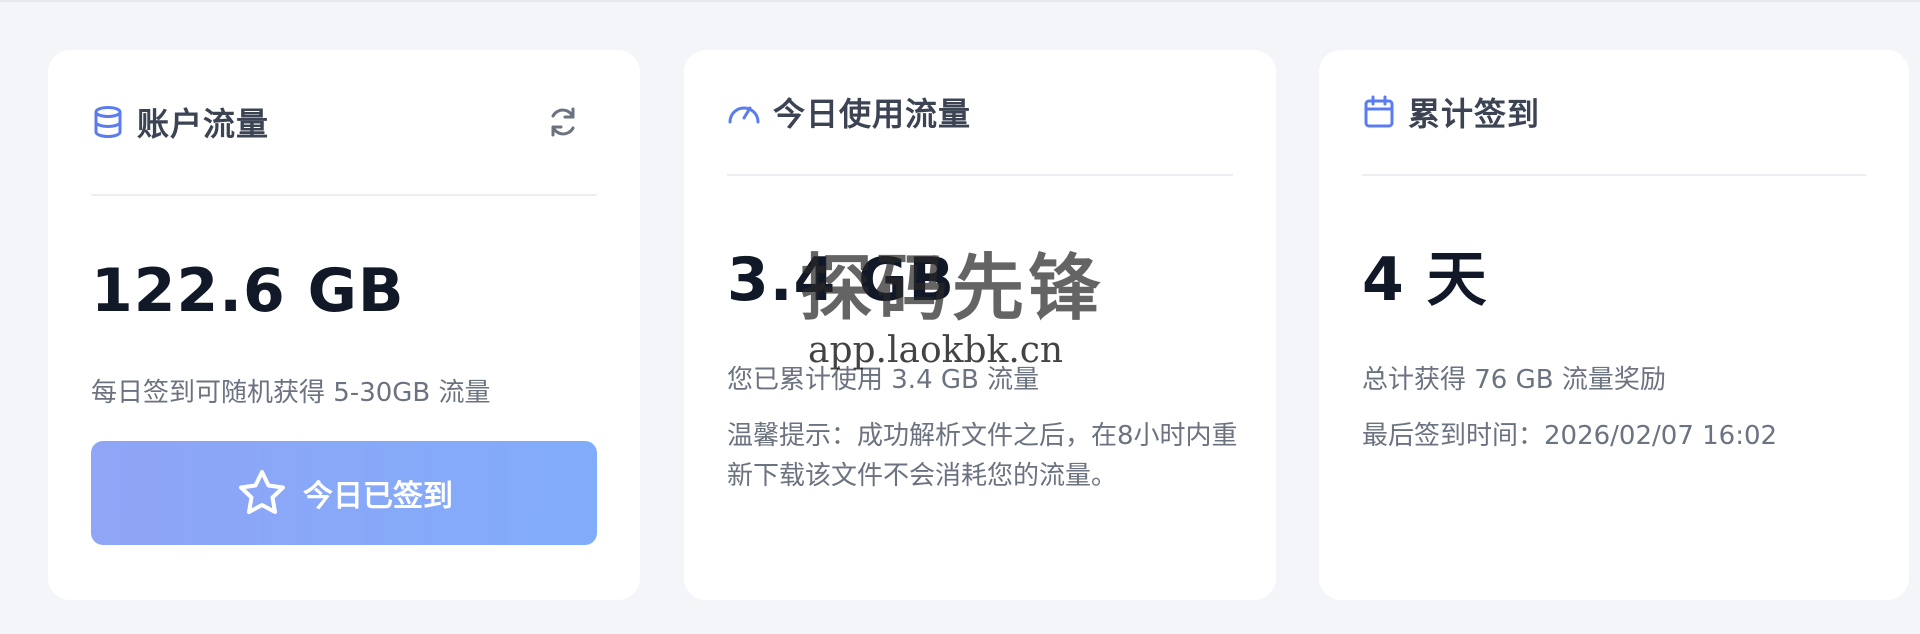  What do you see at coordinates (344, 123) in the screenshot?
I see `card-header: 账户流量` at bounding box center [344, 123].